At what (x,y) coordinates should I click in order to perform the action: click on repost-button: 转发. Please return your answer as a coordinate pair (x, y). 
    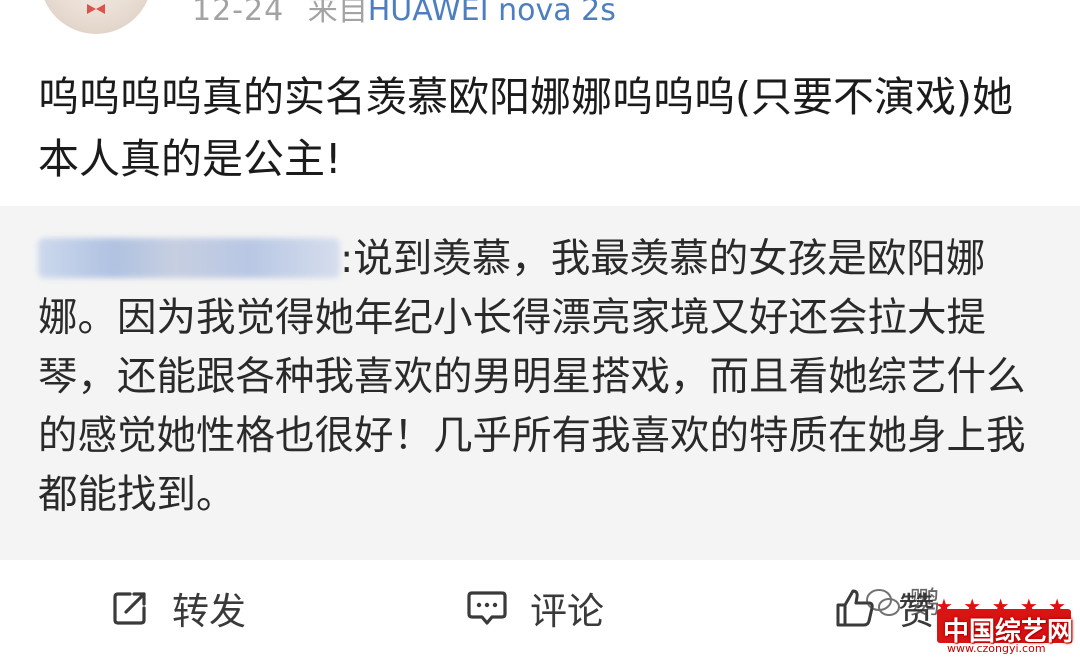
    Looking at the image, I should click on (178, 608).